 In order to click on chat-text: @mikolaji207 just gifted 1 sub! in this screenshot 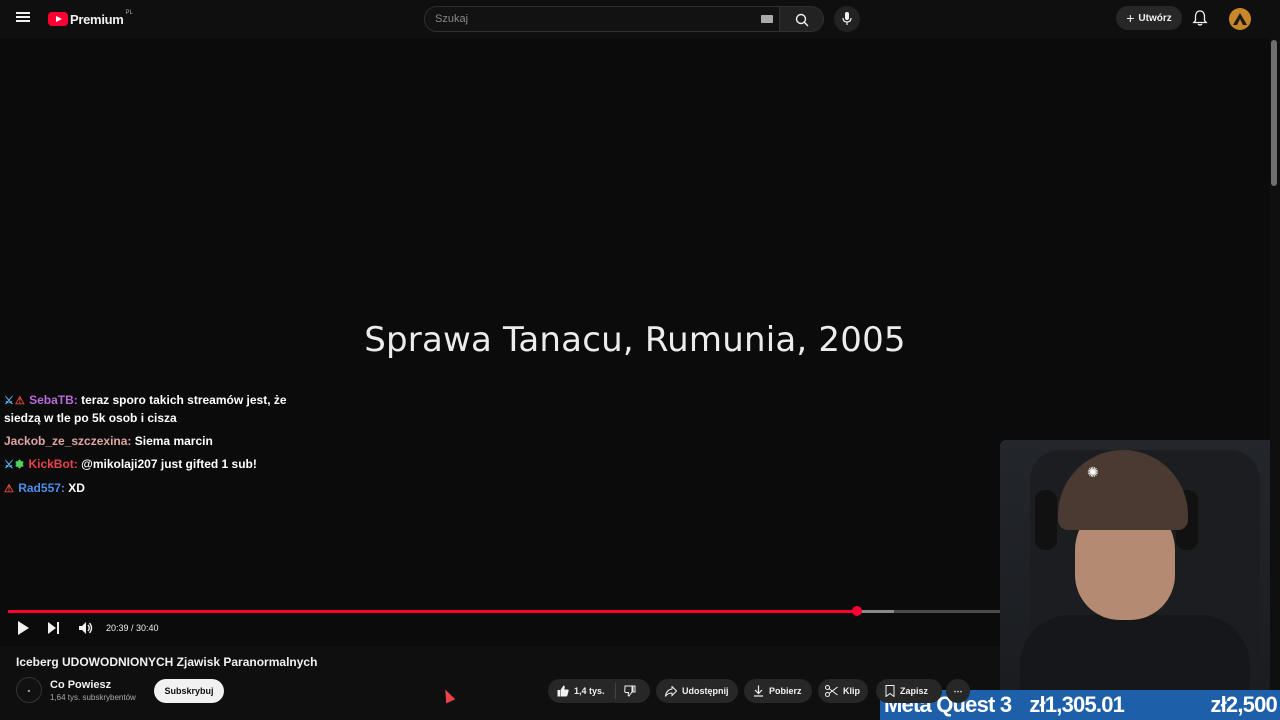, I will do `click(169, 464)`.